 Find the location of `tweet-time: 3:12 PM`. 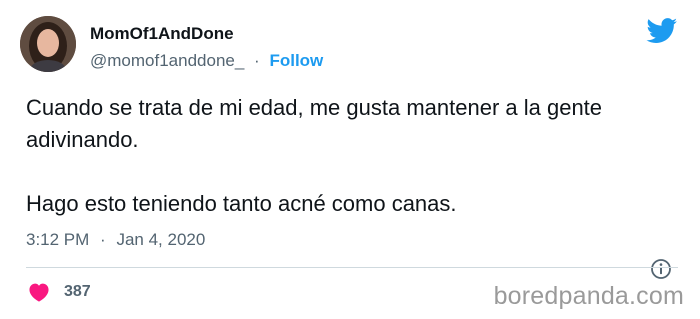

tweet-time: 3:12 PM is located at coordinates (57, 239).